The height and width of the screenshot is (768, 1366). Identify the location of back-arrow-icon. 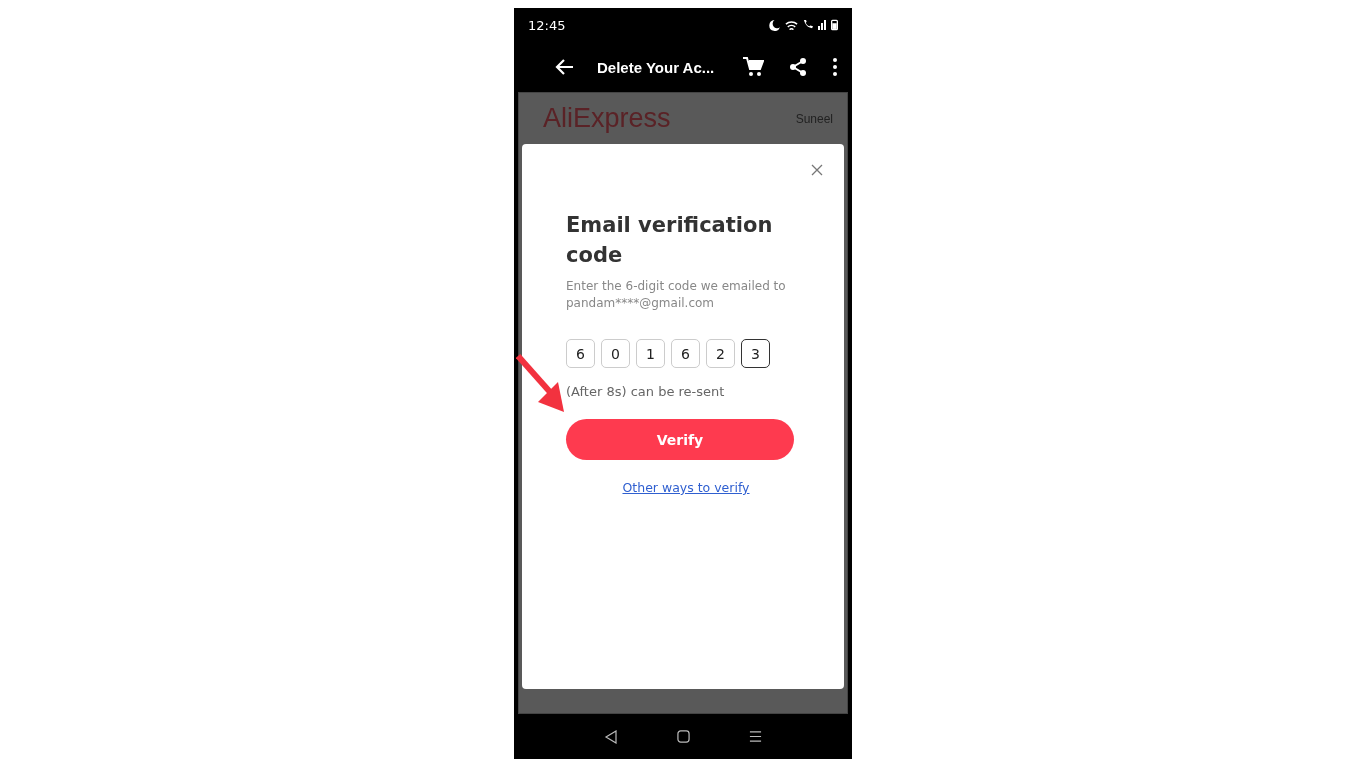
(565, 67).